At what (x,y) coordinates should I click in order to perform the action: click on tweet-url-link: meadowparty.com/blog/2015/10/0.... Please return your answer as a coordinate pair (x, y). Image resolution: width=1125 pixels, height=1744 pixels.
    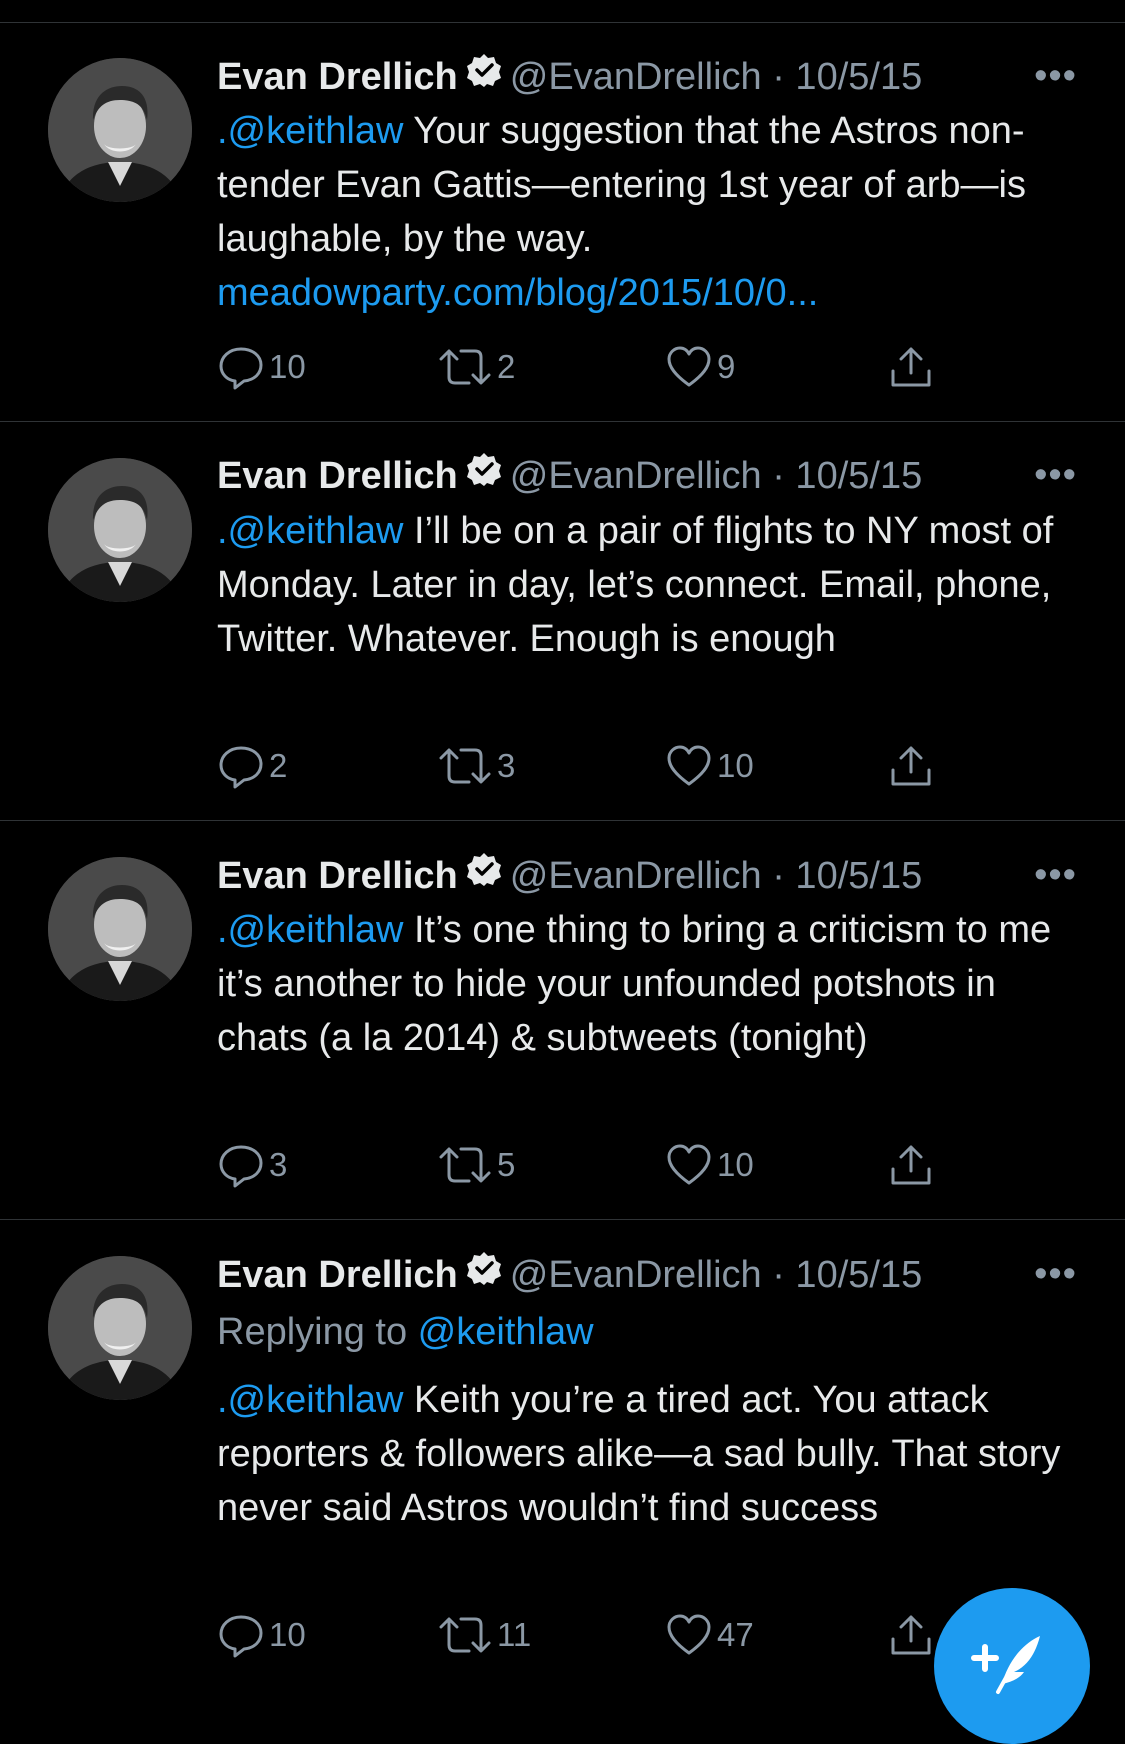
    Looking at the image, I should click on (657, 293).